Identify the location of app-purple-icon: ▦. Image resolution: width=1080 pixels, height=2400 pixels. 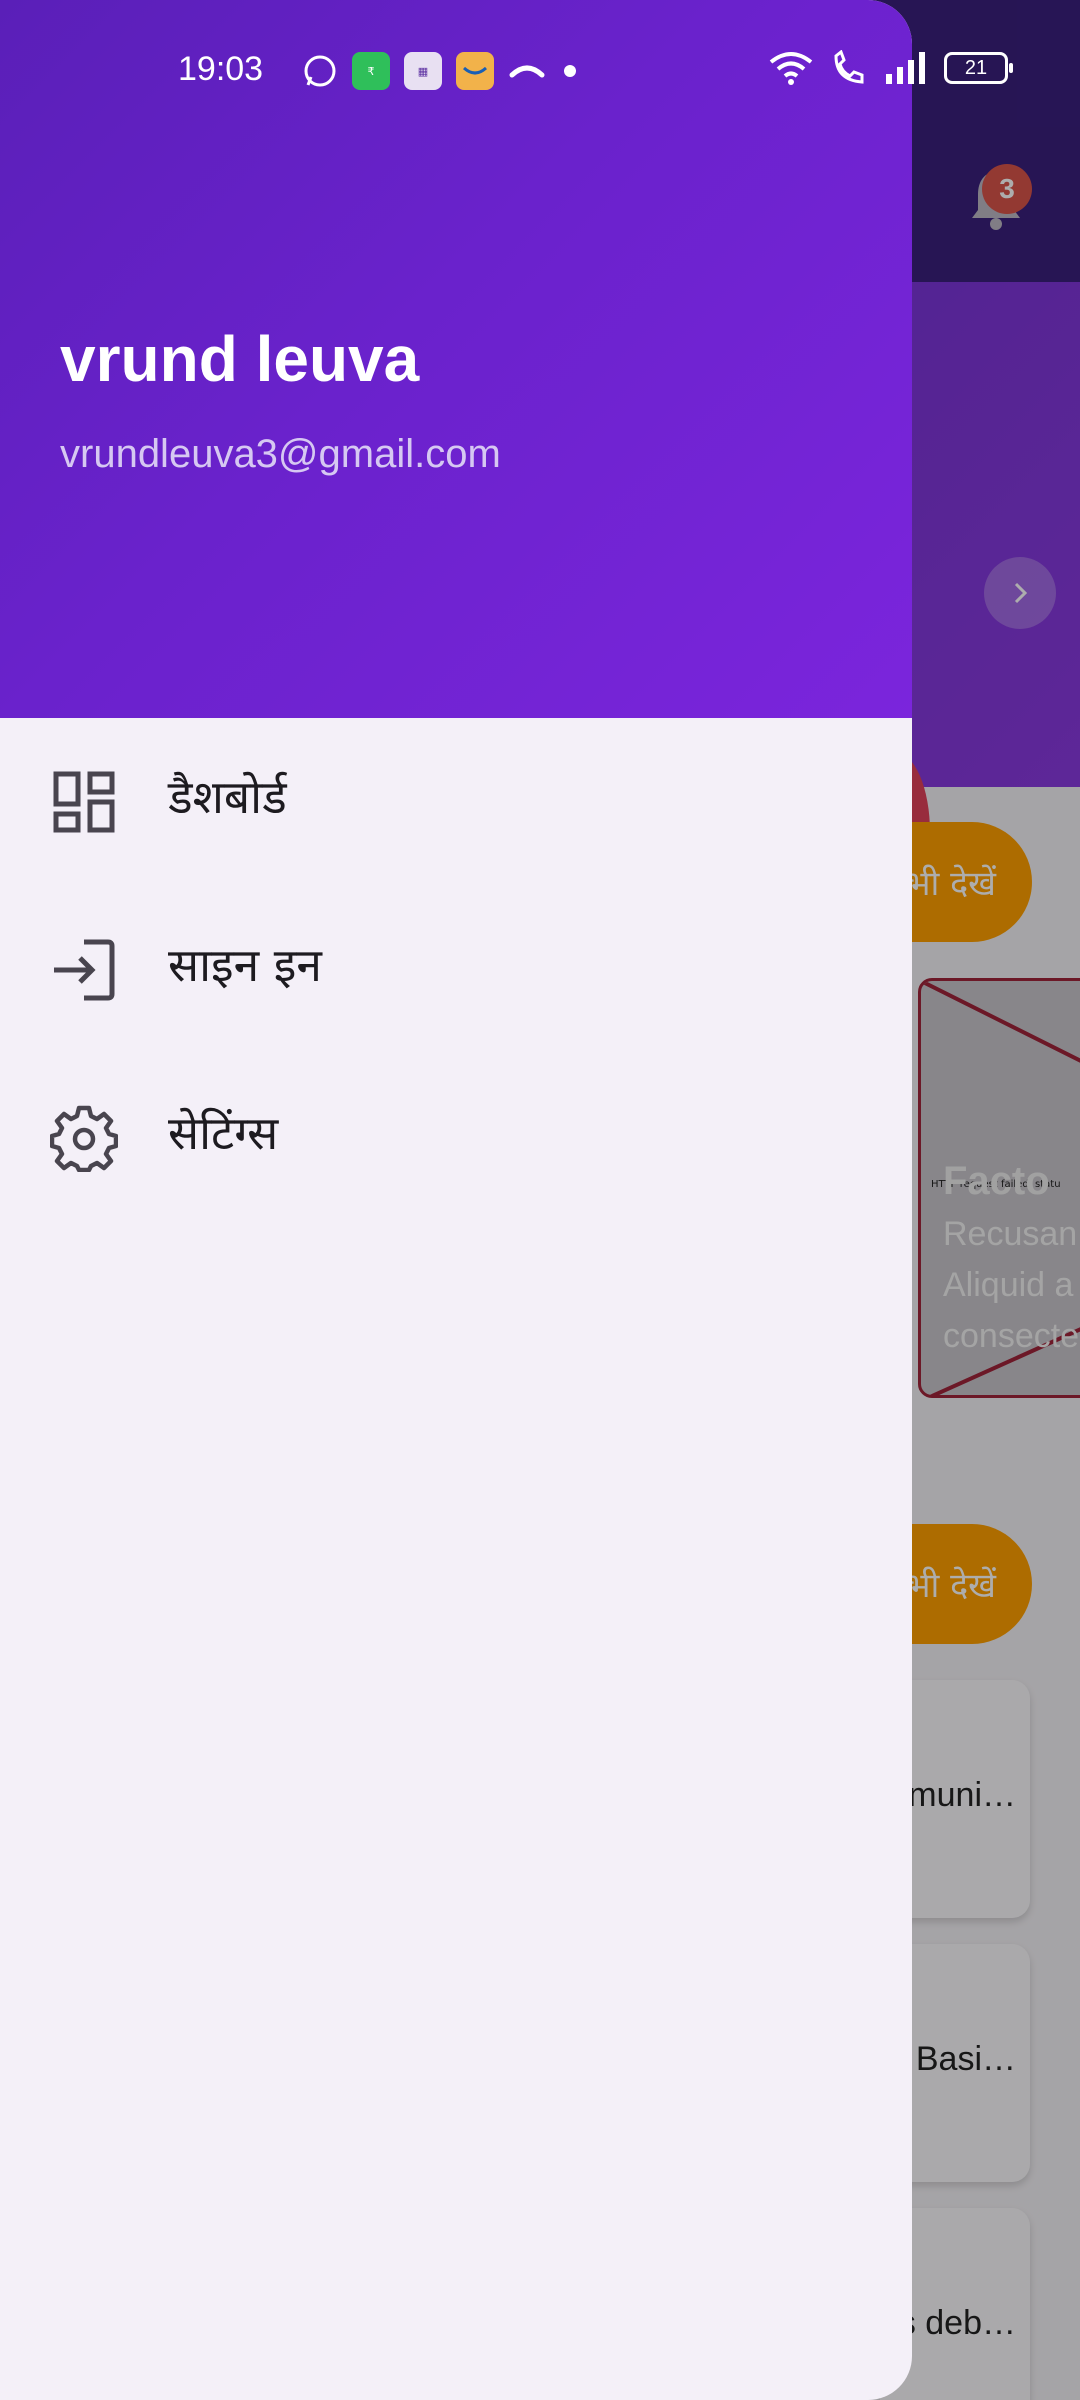
(423, 71).